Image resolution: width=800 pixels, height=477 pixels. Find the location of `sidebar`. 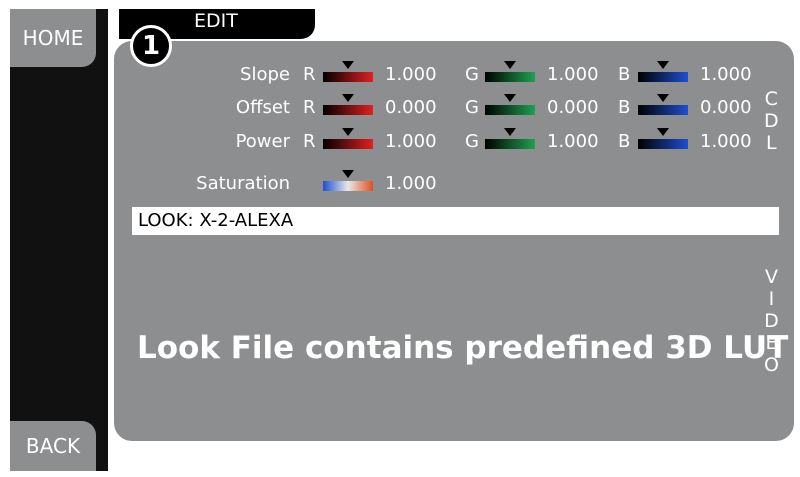

sidebar is located at coordinates (59, 240).